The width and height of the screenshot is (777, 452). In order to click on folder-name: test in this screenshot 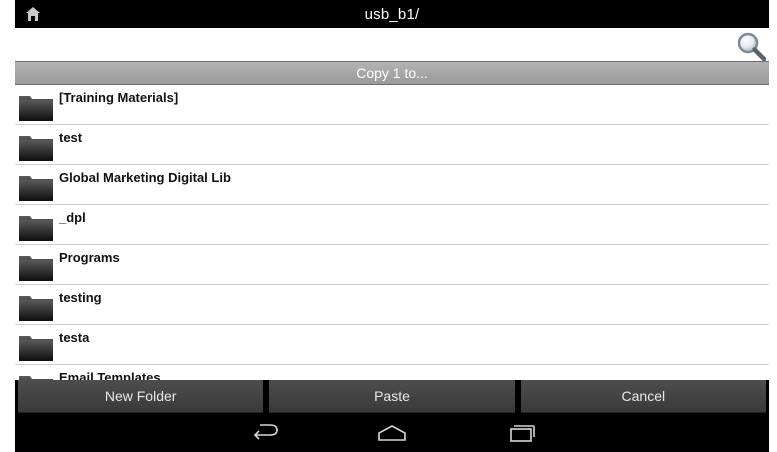, I will do `click(71, 137)`.